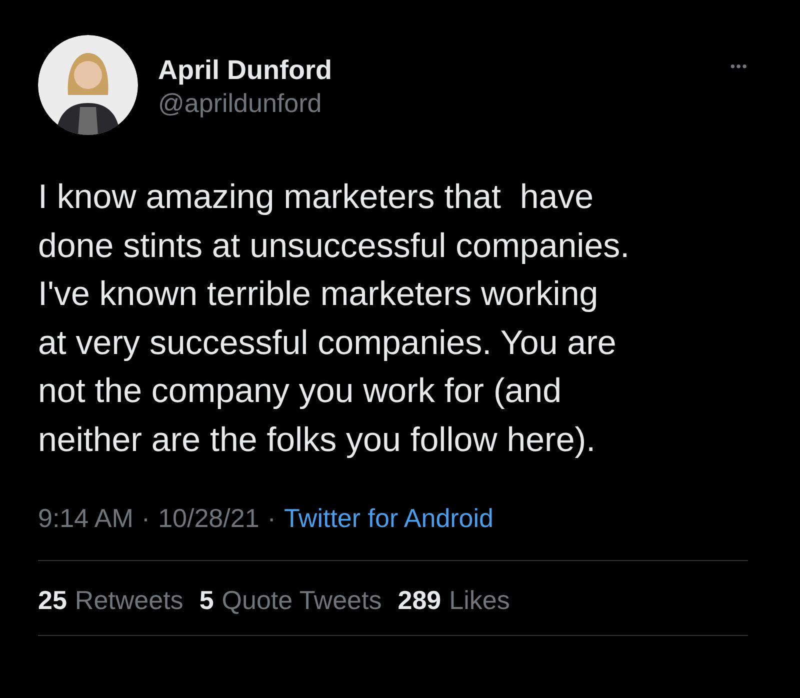 This screenshot has height=698, width=800. I want to click on stat-label: Likes, so click(479, 600).